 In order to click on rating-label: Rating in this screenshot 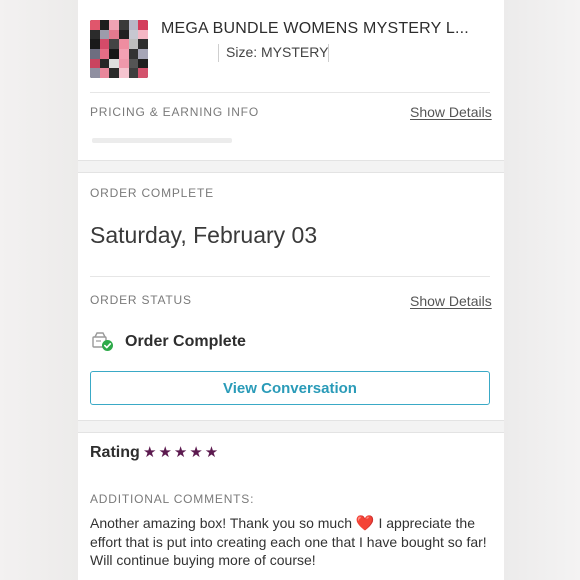, I will do `click(115, 452)`.